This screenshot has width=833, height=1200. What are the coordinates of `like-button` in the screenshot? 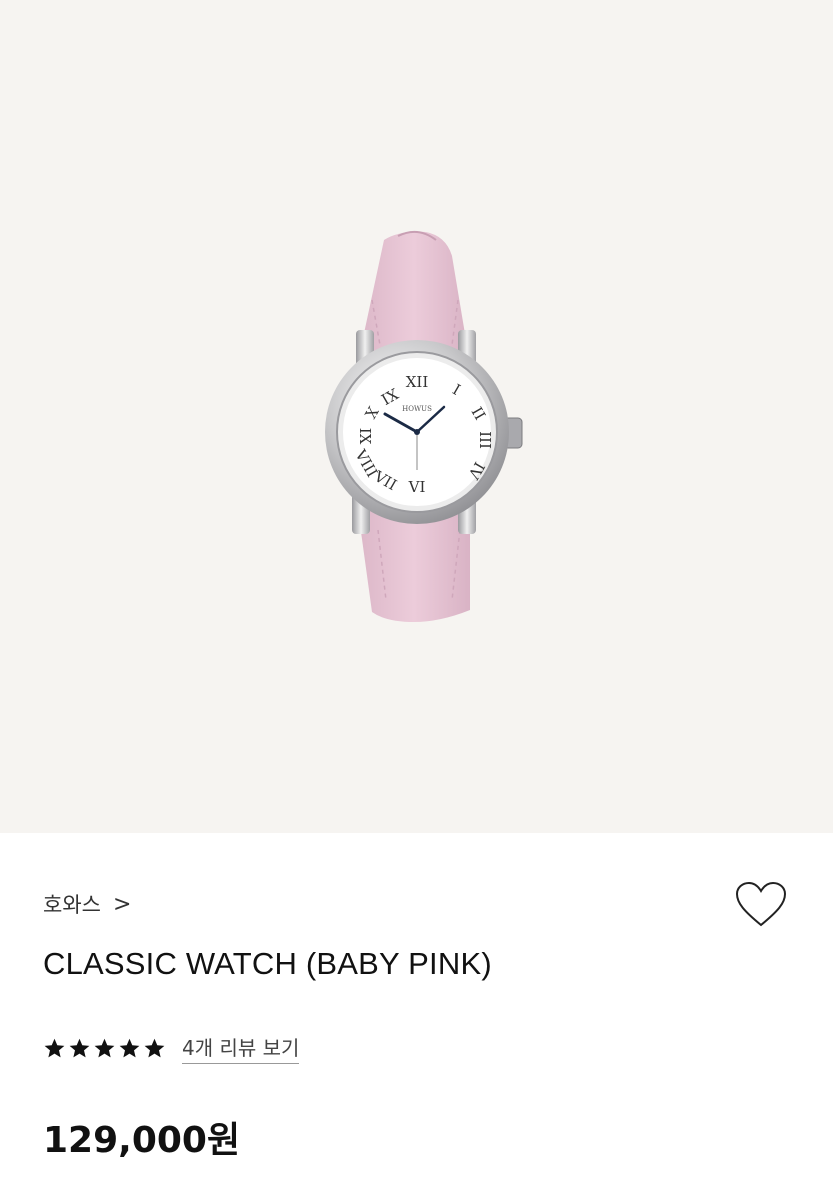 It's located at (761, 905).